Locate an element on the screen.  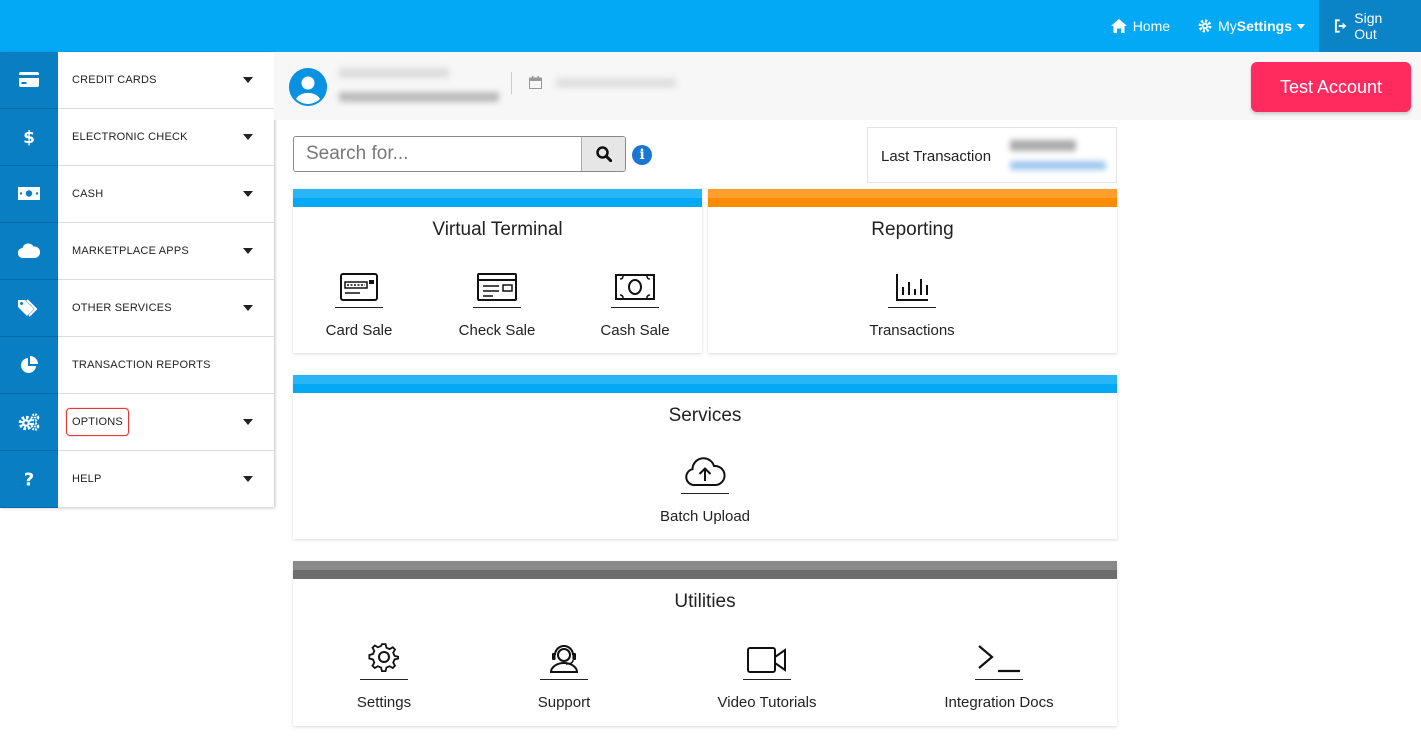
last-transaction-amount-redacted is located at coordinates (1043, 145).